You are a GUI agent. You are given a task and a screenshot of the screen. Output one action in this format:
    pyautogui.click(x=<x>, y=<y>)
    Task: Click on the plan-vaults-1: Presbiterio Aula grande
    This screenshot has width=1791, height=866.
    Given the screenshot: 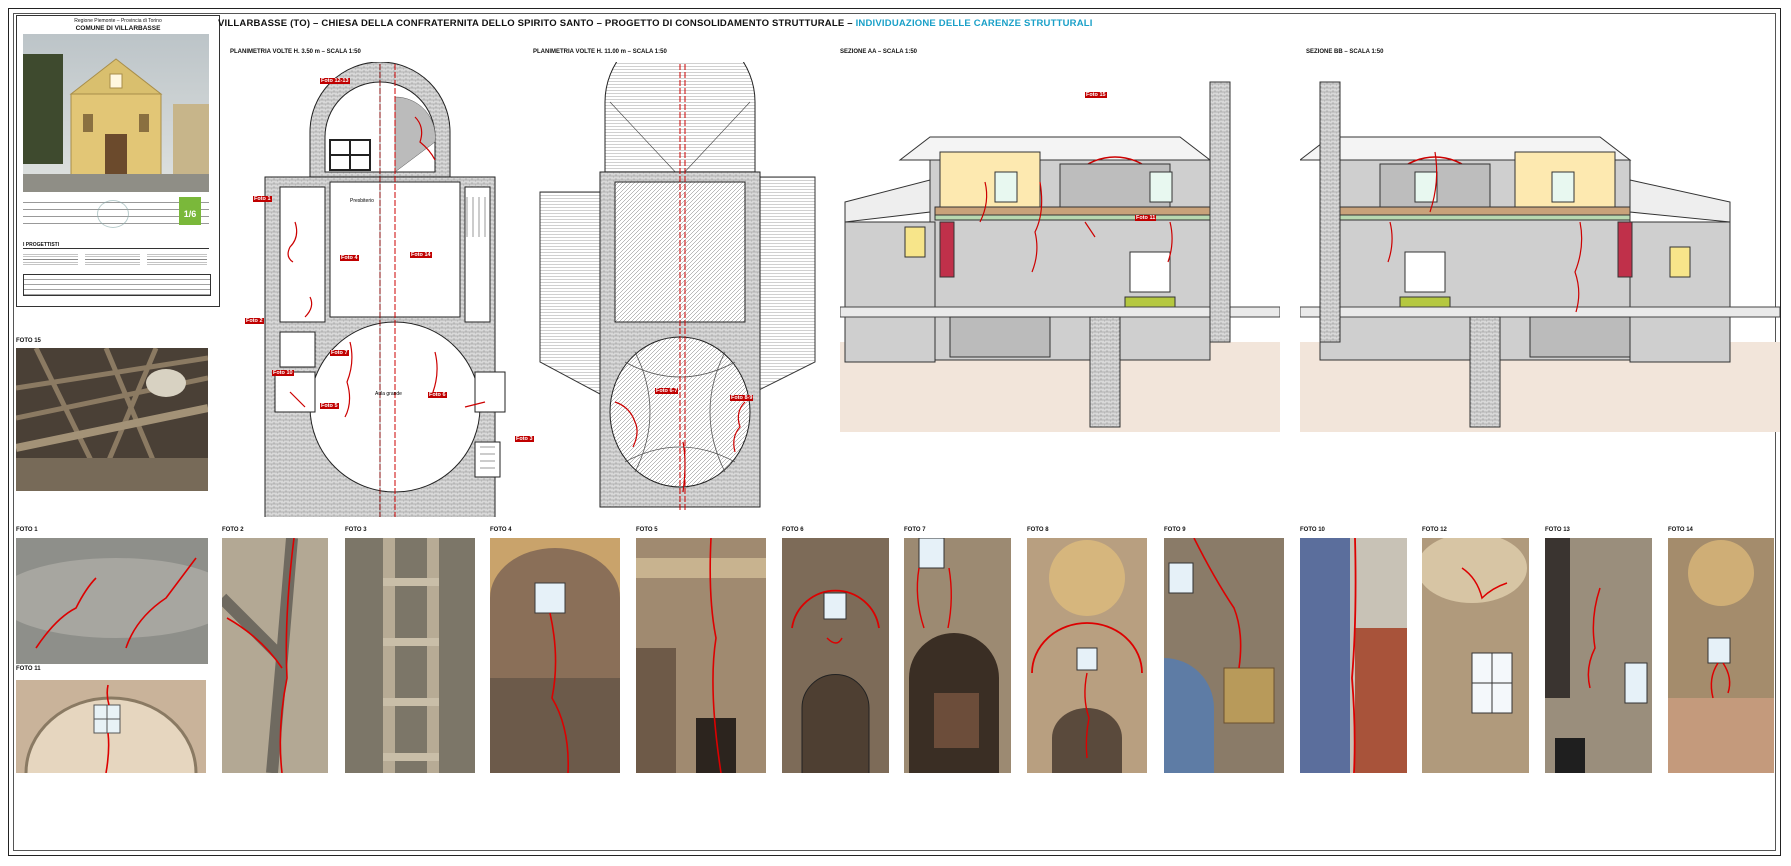 What is the action you would take?
    pyautogui.click(x=385, y=289)
    